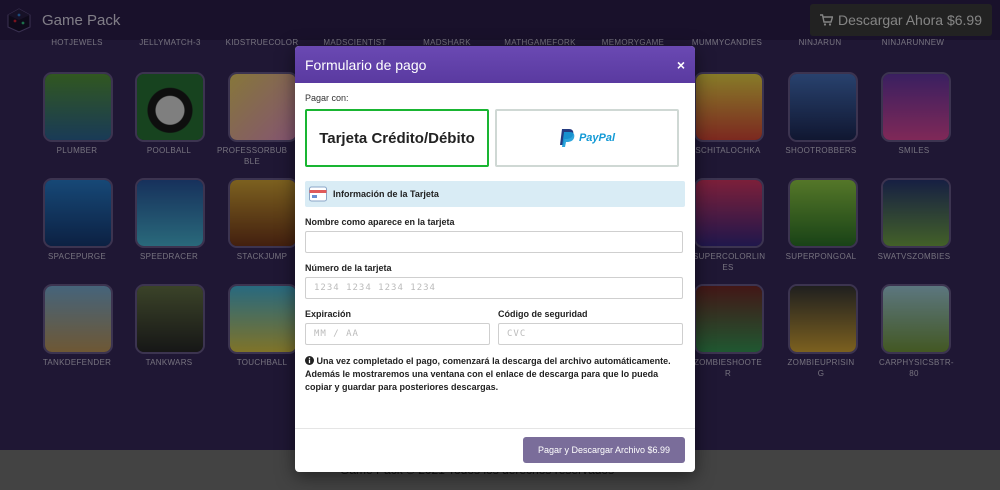 This screenshot has width=1000, height=490. What do you see at coordinates (494, 288) in the screenshot?
I see `card-number-input` at bounding box center [494, 288].